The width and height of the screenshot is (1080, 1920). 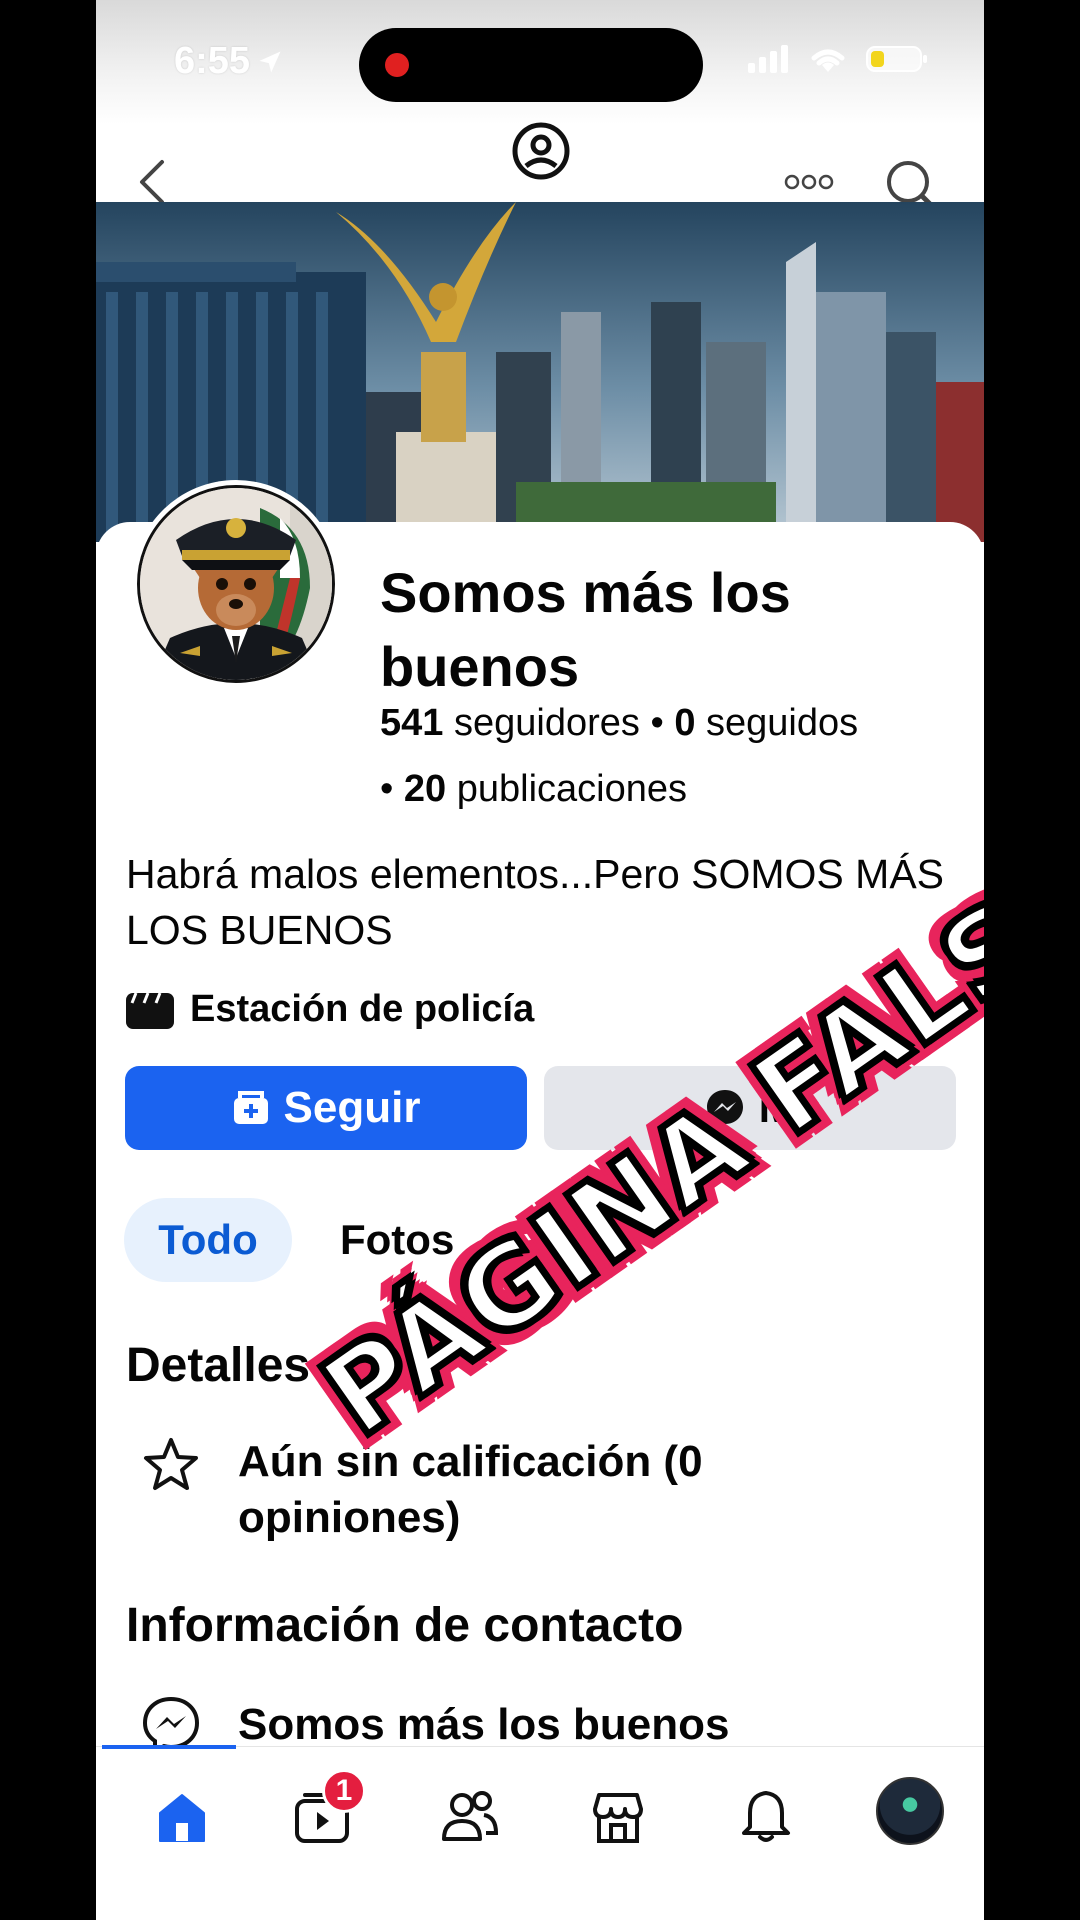 I want to click on bell-icon, so click(x=766, y=1816).